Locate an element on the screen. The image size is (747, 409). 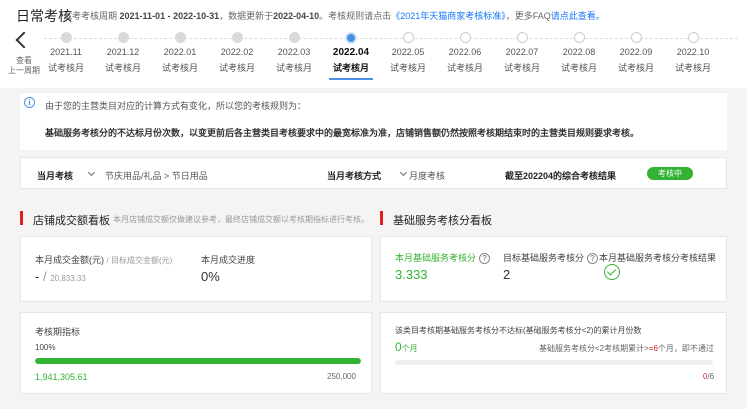
faq-link: 请点此查看。 is located at coordinates (578, 16).